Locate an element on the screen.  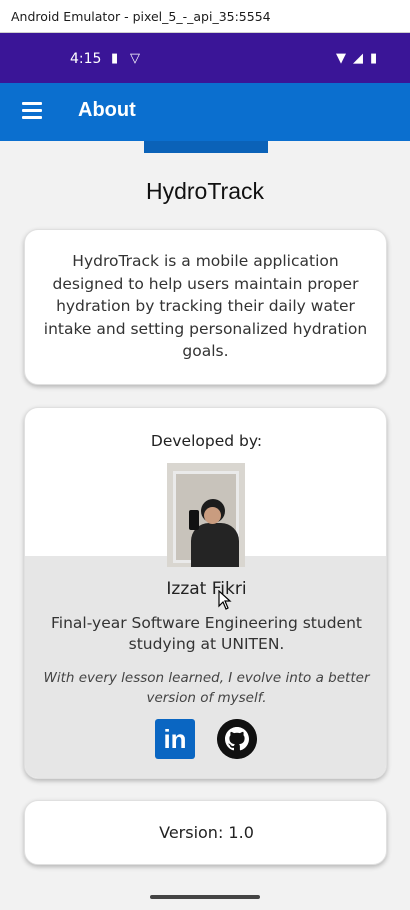
emulator-window-title: Android Emulator - pixel_5_-_api_35:5554 is located at coordinates (205, 16).